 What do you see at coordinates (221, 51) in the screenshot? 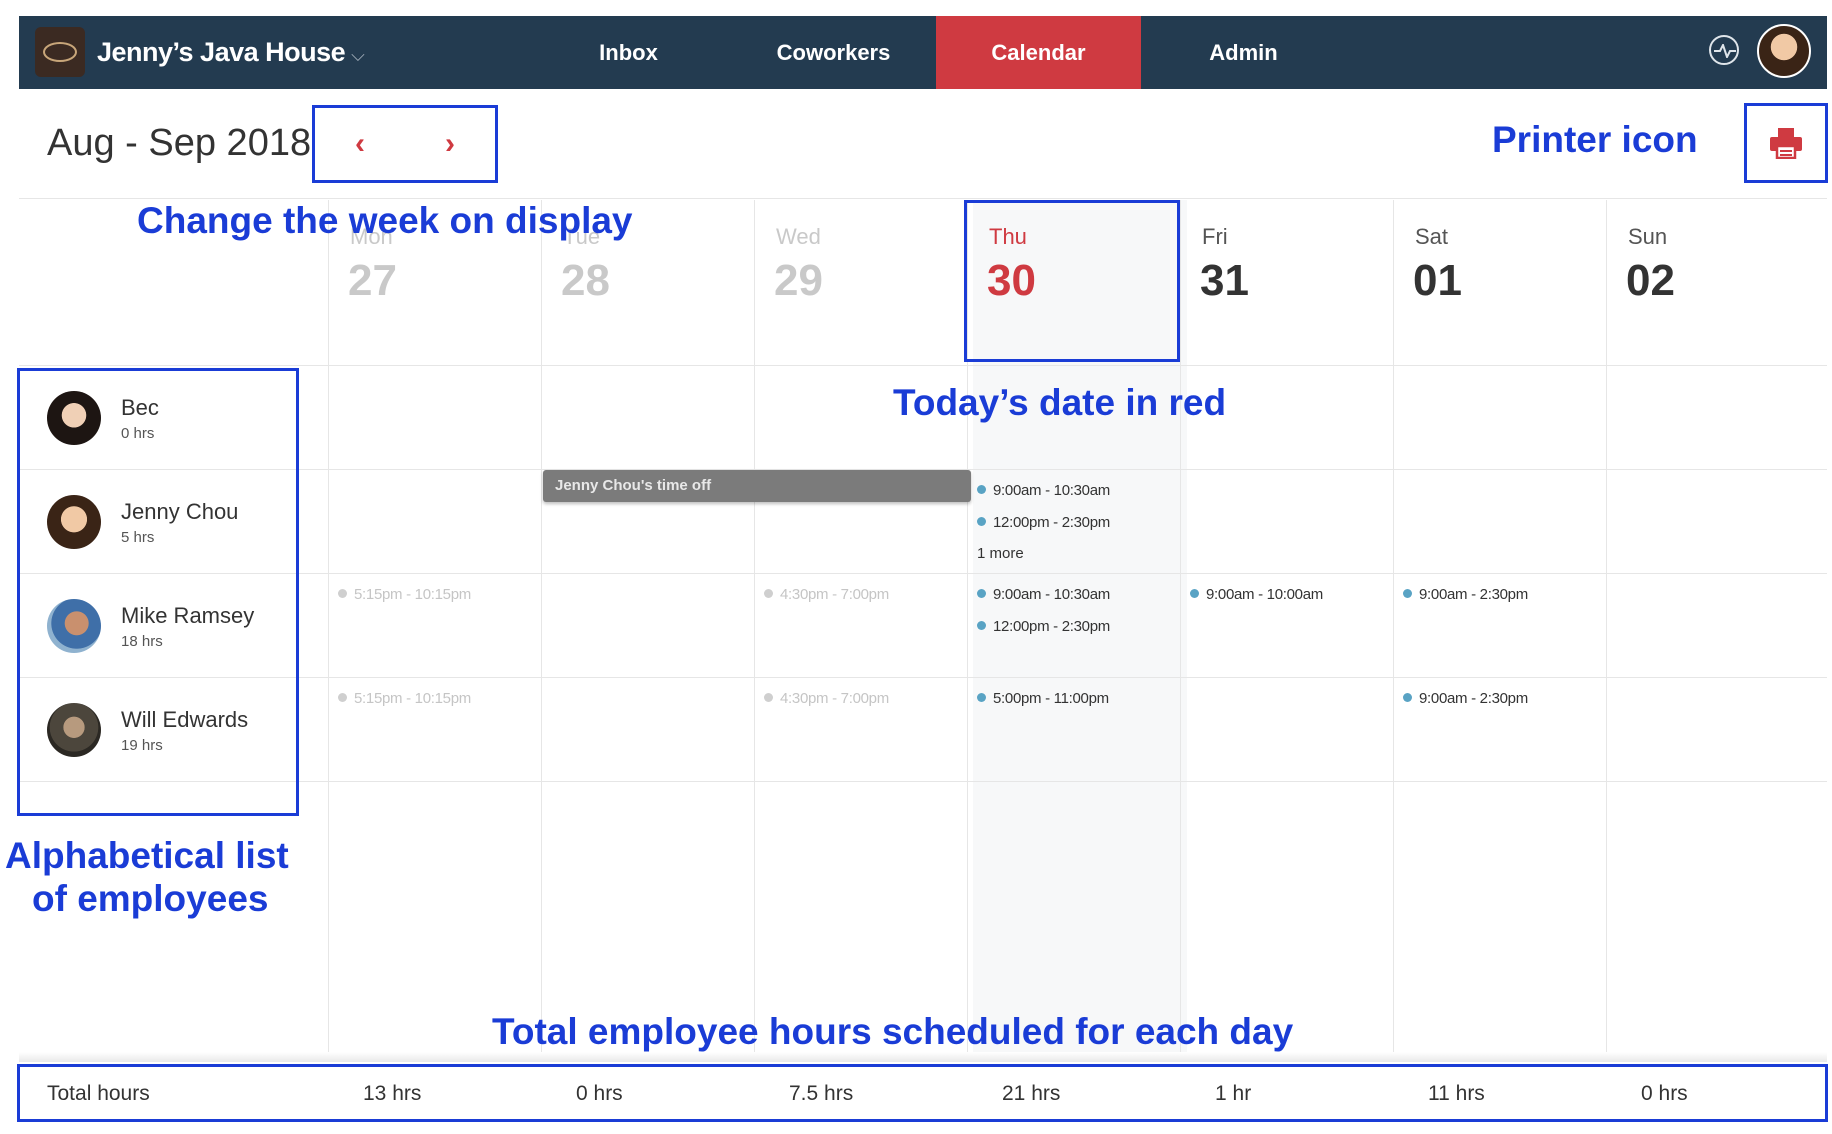
I see `company-name: Jenny’s Java House` at bounding box center [221, 51].